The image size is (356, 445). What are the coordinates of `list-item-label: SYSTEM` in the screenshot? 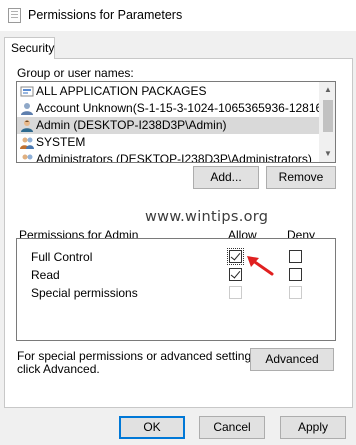 It's located at (61, 142).